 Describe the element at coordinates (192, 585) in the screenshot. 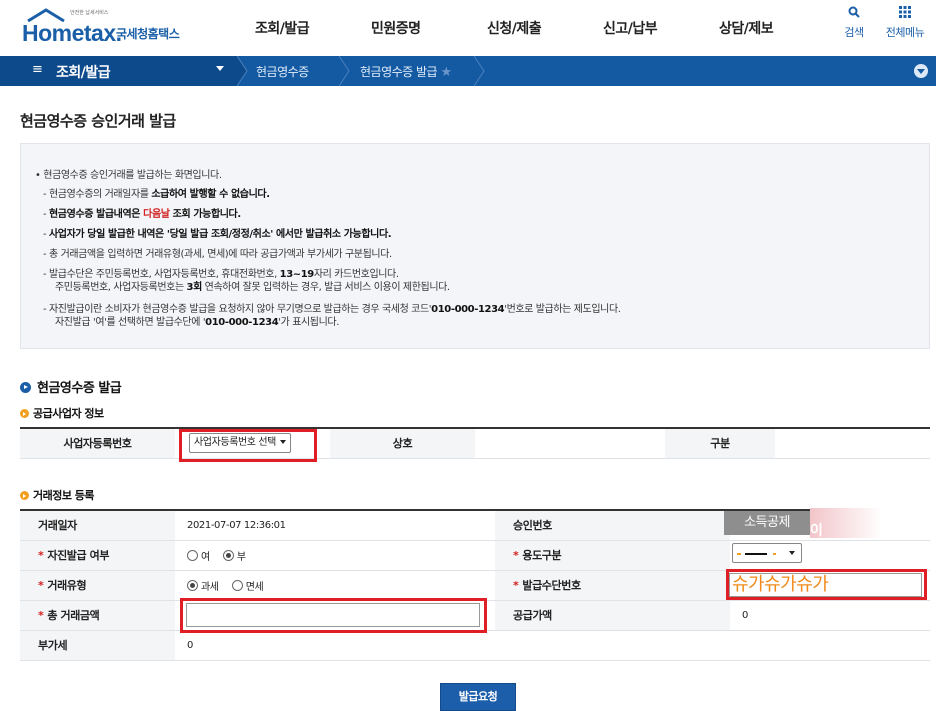

I see `taxable-radio` at that location.